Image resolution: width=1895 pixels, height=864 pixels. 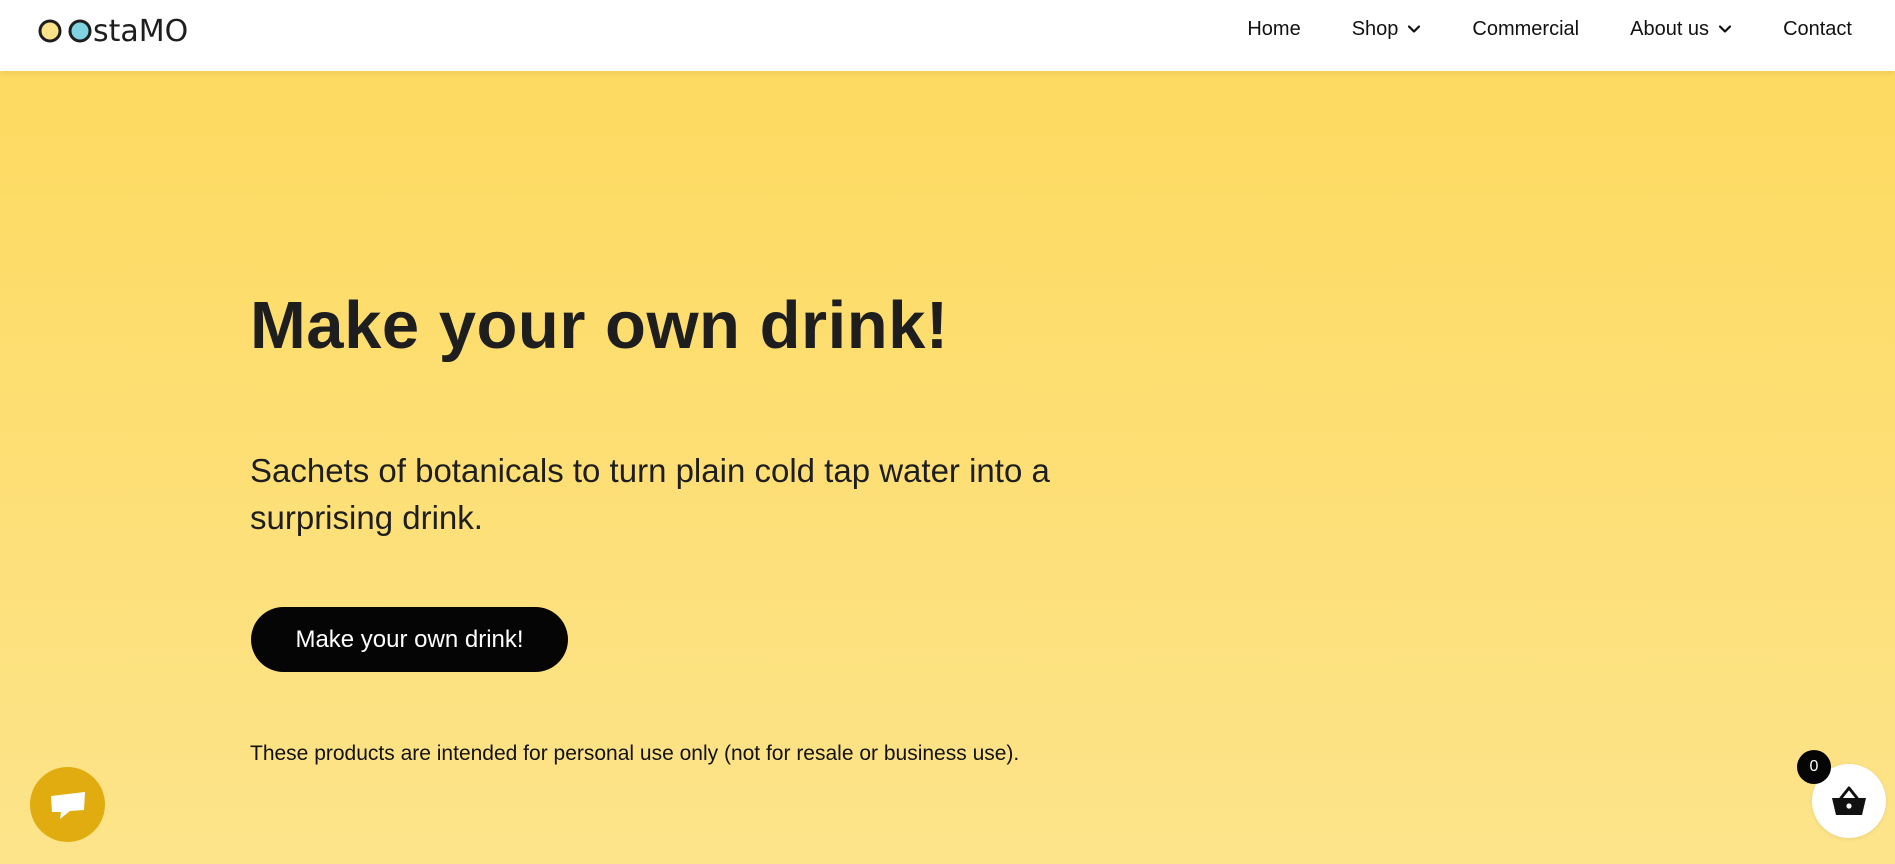 I want to click on main-navigation: Home Shop Commercial About us Contact, so click(x=1549, y=29).